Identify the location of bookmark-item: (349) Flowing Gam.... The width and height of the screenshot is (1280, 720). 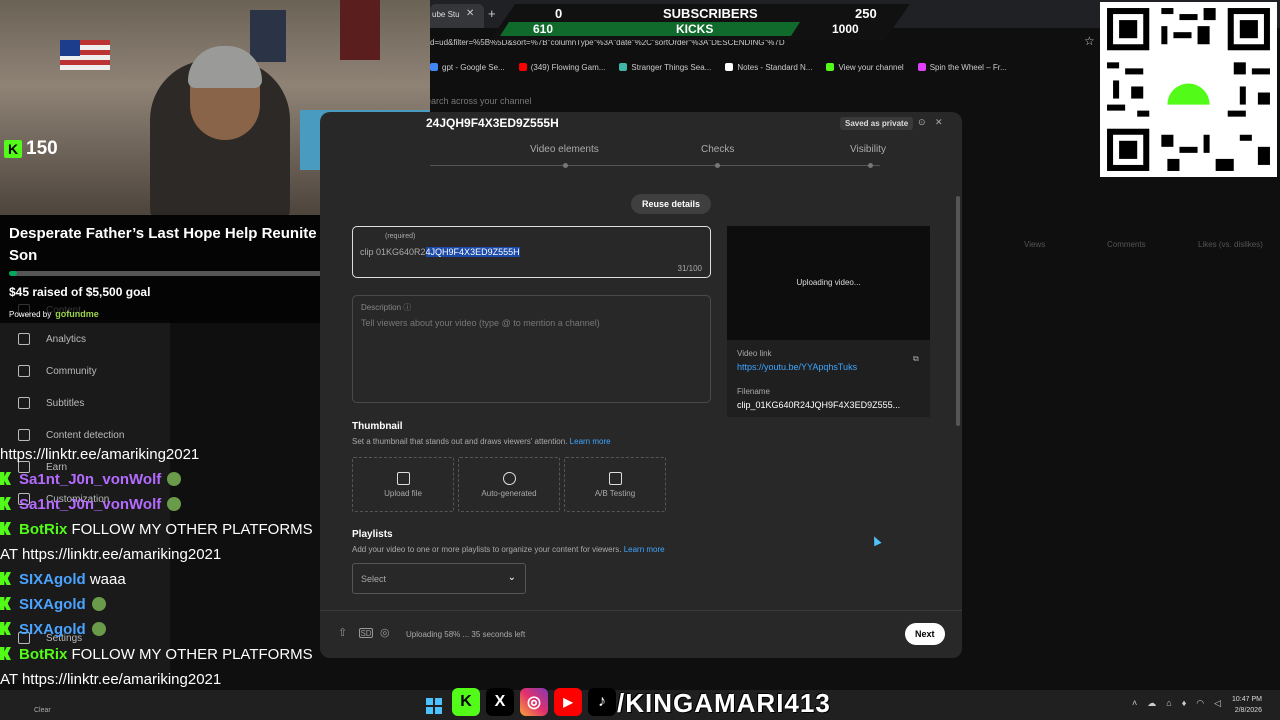
(562, 67).